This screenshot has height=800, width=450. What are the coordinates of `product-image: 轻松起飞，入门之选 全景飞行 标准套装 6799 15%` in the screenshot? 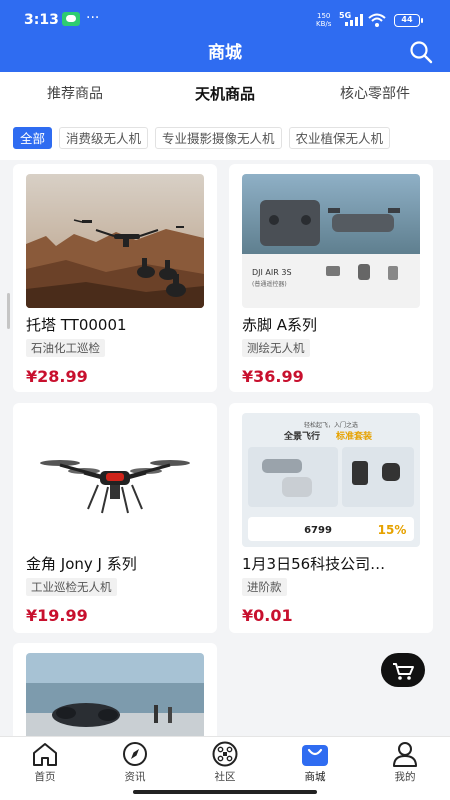 It's located at (331, 480).